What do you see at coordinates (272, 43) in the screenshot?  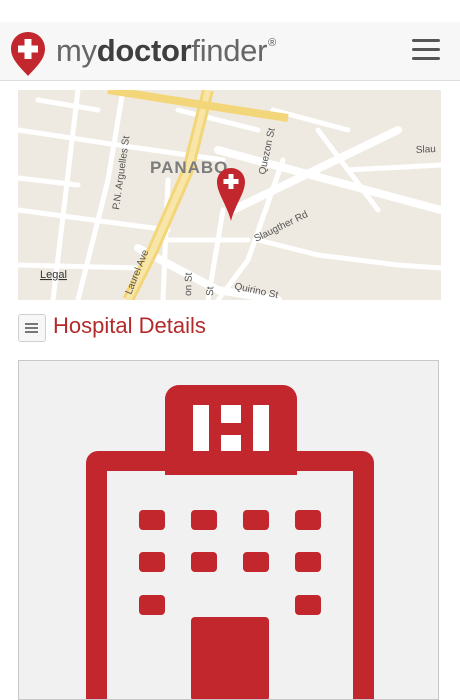 I see `registered-mark: ®` at bounding box center [272, 43].